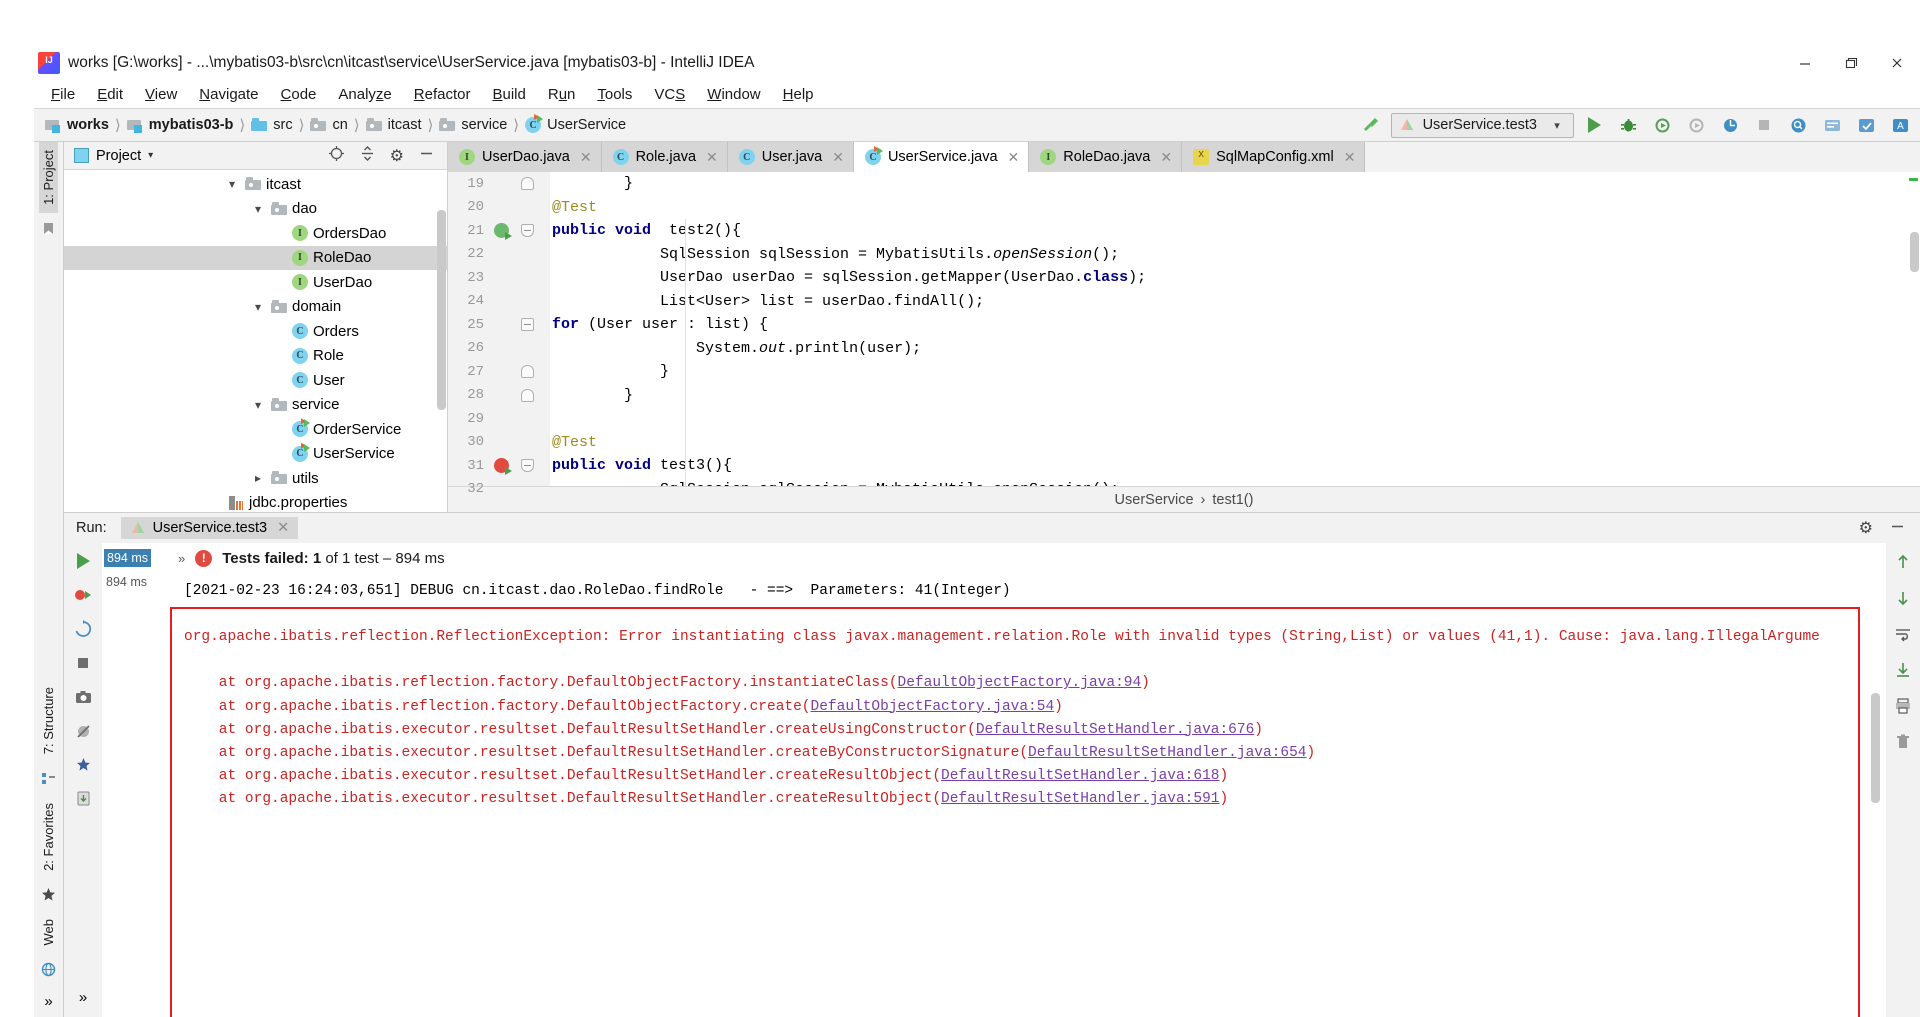 The width and height of the screenshot is (1920, 1017). What do you see at coordinates (228, 94) in the screenshot?
I see `menu-navigate: Navigate` at bounding box center [228, 94].